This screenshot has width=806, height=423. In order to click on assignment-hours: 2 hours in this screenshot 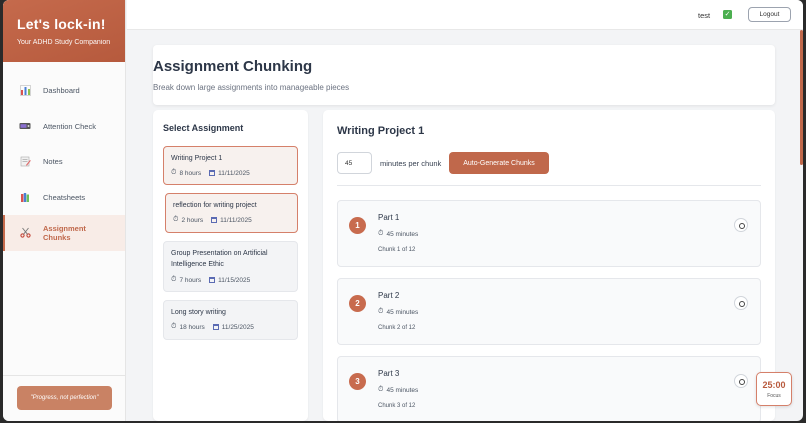, I will do `click(192, 220)`.